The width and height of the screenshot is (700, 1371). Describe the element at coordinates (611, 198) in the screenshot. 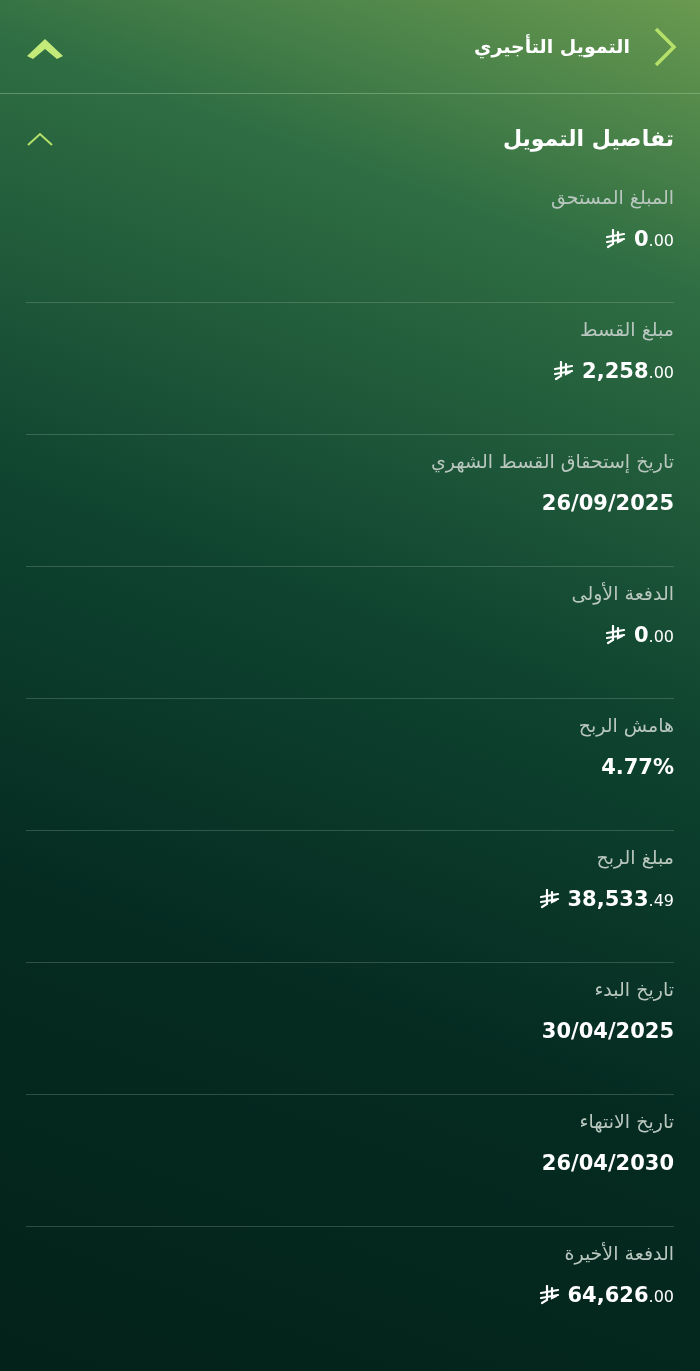

I see `field-label: المبلغ المستحق` at that location.